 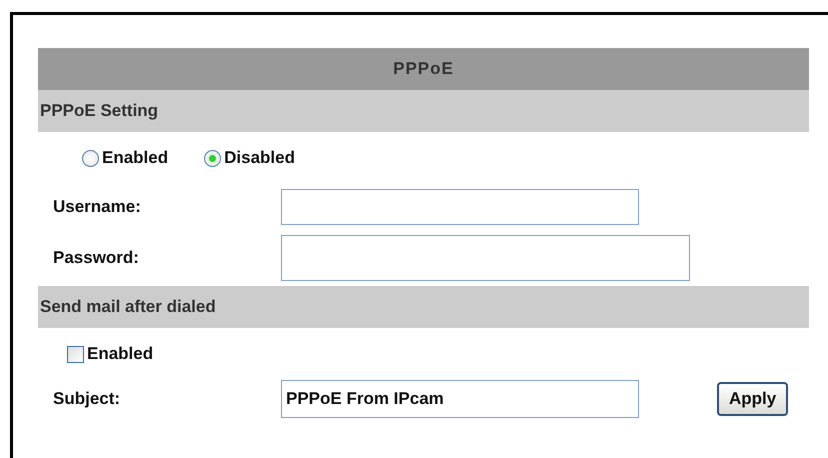 I want to click on checkbox-icon, so click(x=75, y=354).